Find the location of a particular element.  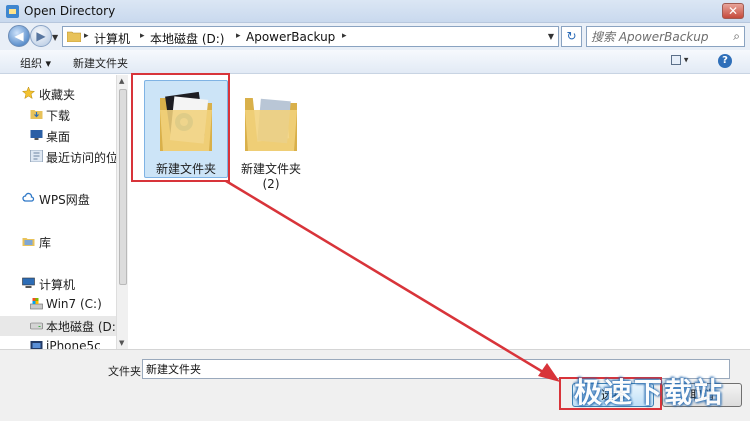

address-bar: ▸ 计算机 ▸ 本地磁盘 (D:) ▸ ApowerBackup ▸ ▼ is located at coordinates (310, 36).